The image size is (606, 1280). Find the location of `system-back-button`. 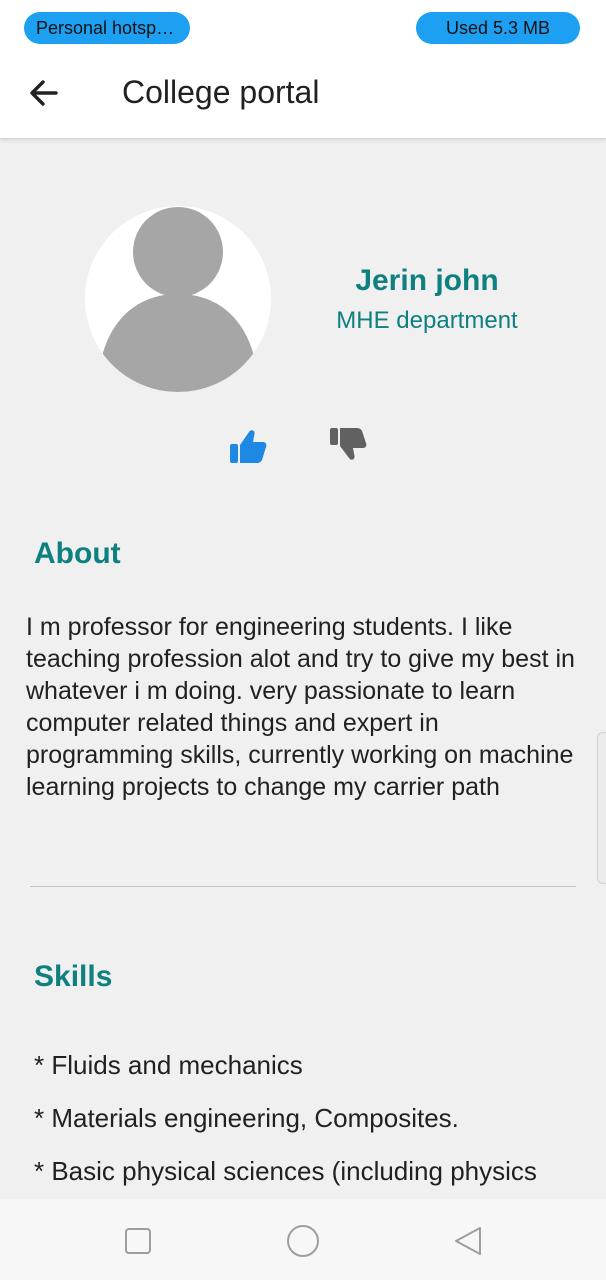

system-back-button is located at coordinates (468, 1241).